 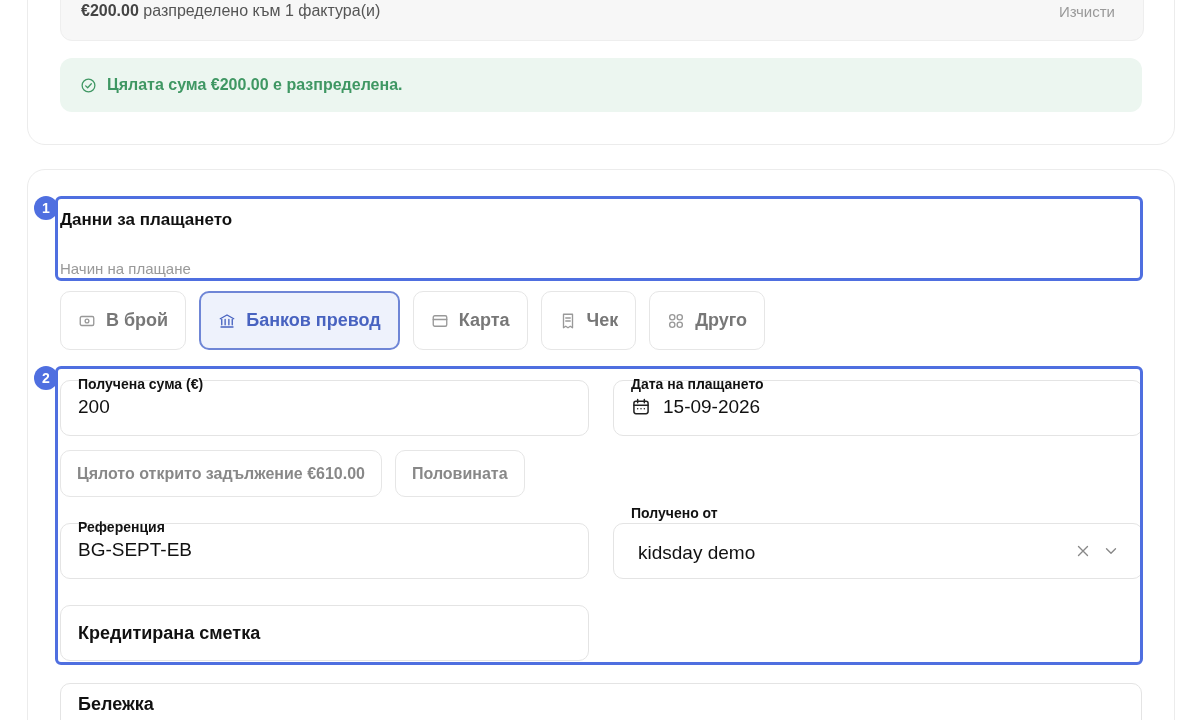 I want to click on input-field: Кредитирана сметка, so click(x=324, y=633).